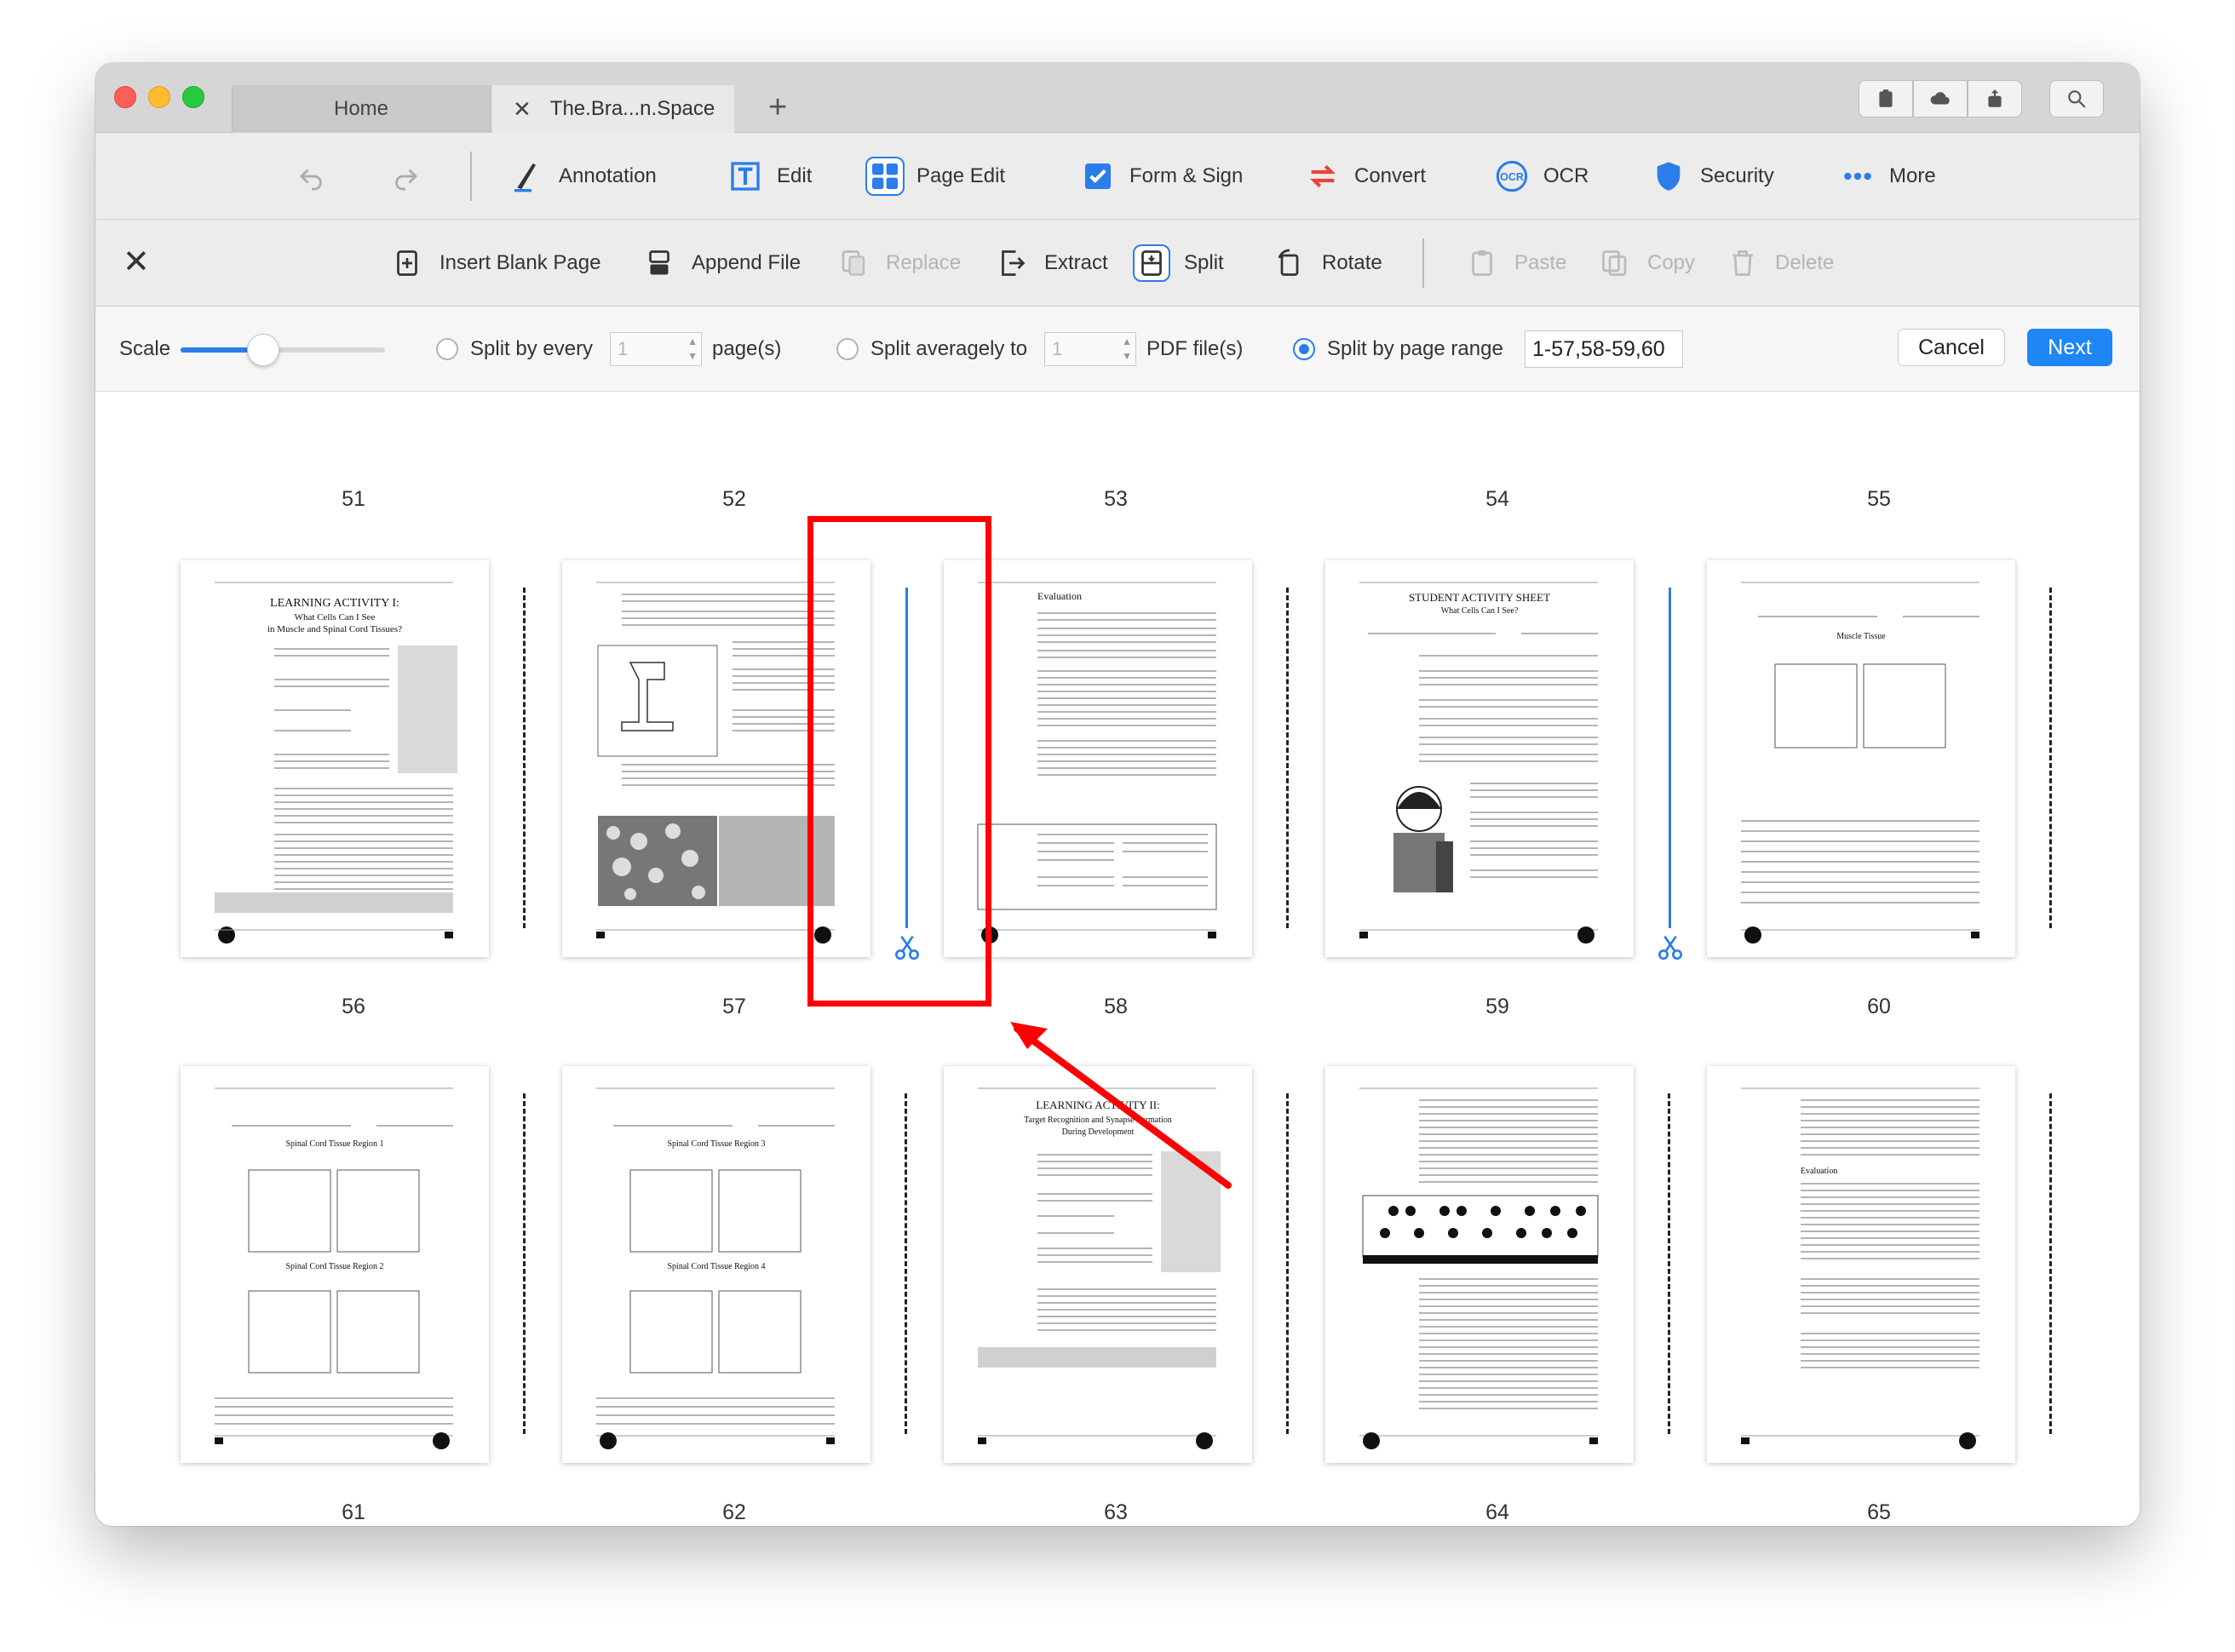 The width and height of the screenshot is (2235, 1652). I want to click on tab-home: Home, so click(361, 109).